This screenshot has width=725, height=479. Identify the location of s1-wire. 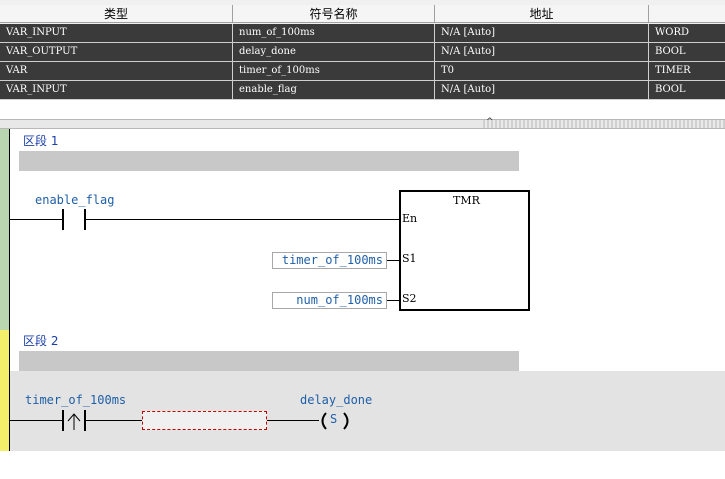
(393, 260).